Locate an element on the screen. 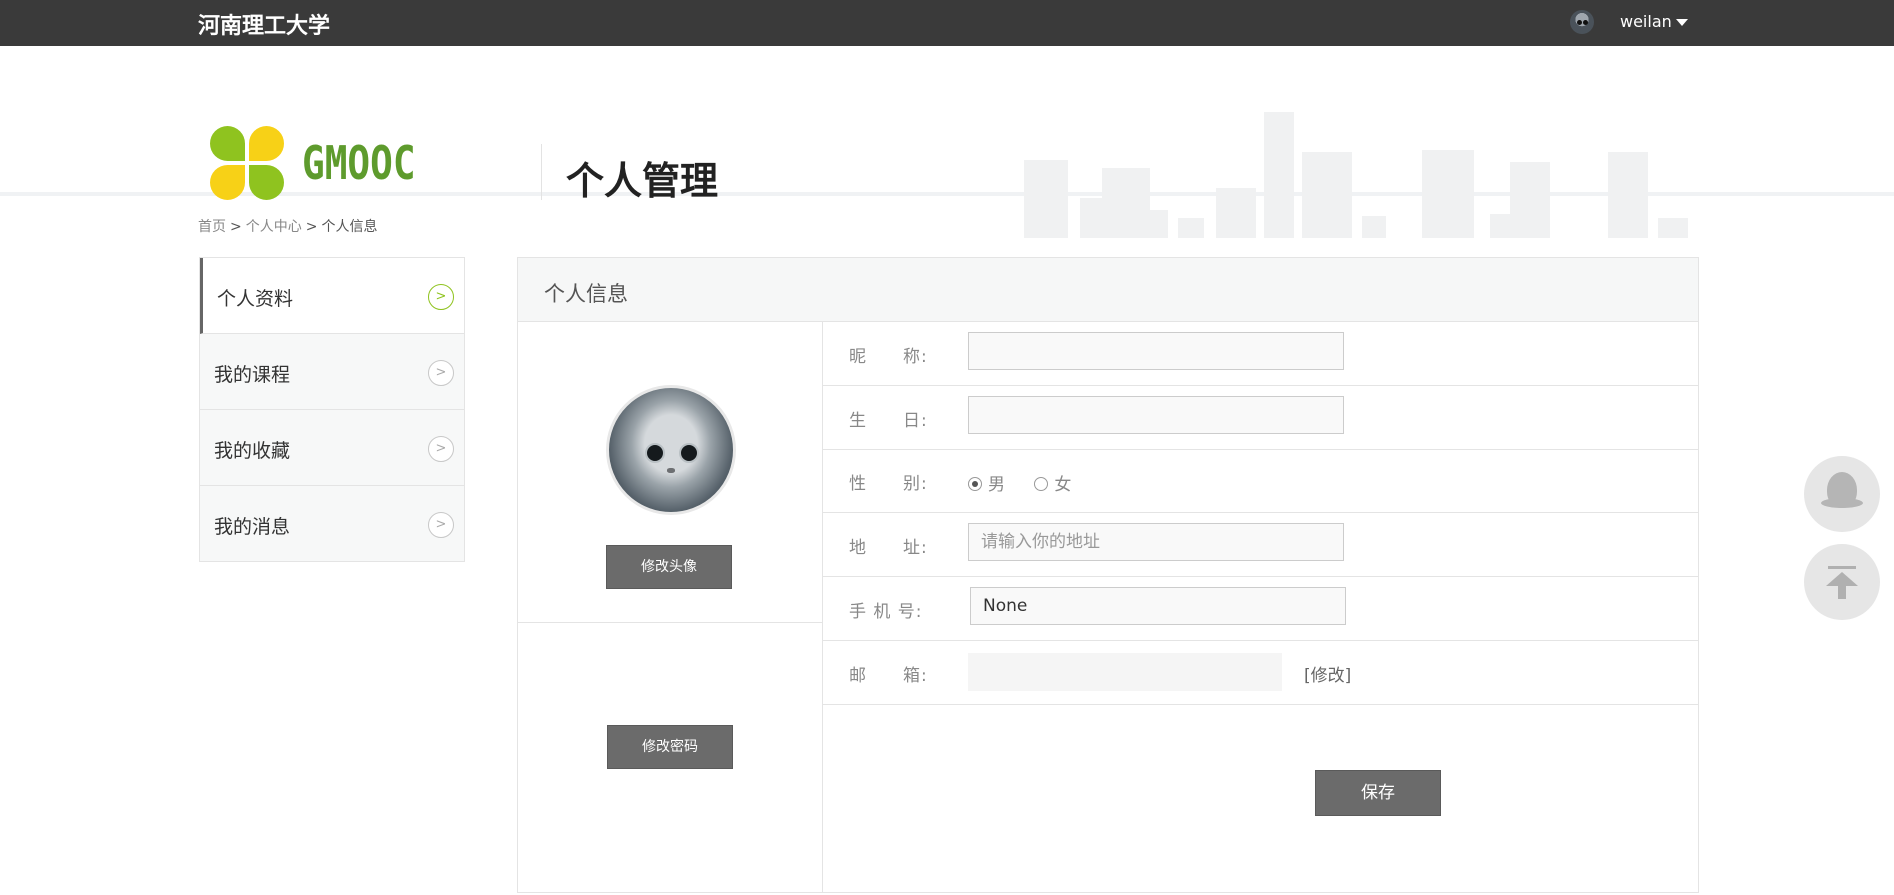 The image size is (1894, 895). nickname-input is located at coordinates (1156, 351).